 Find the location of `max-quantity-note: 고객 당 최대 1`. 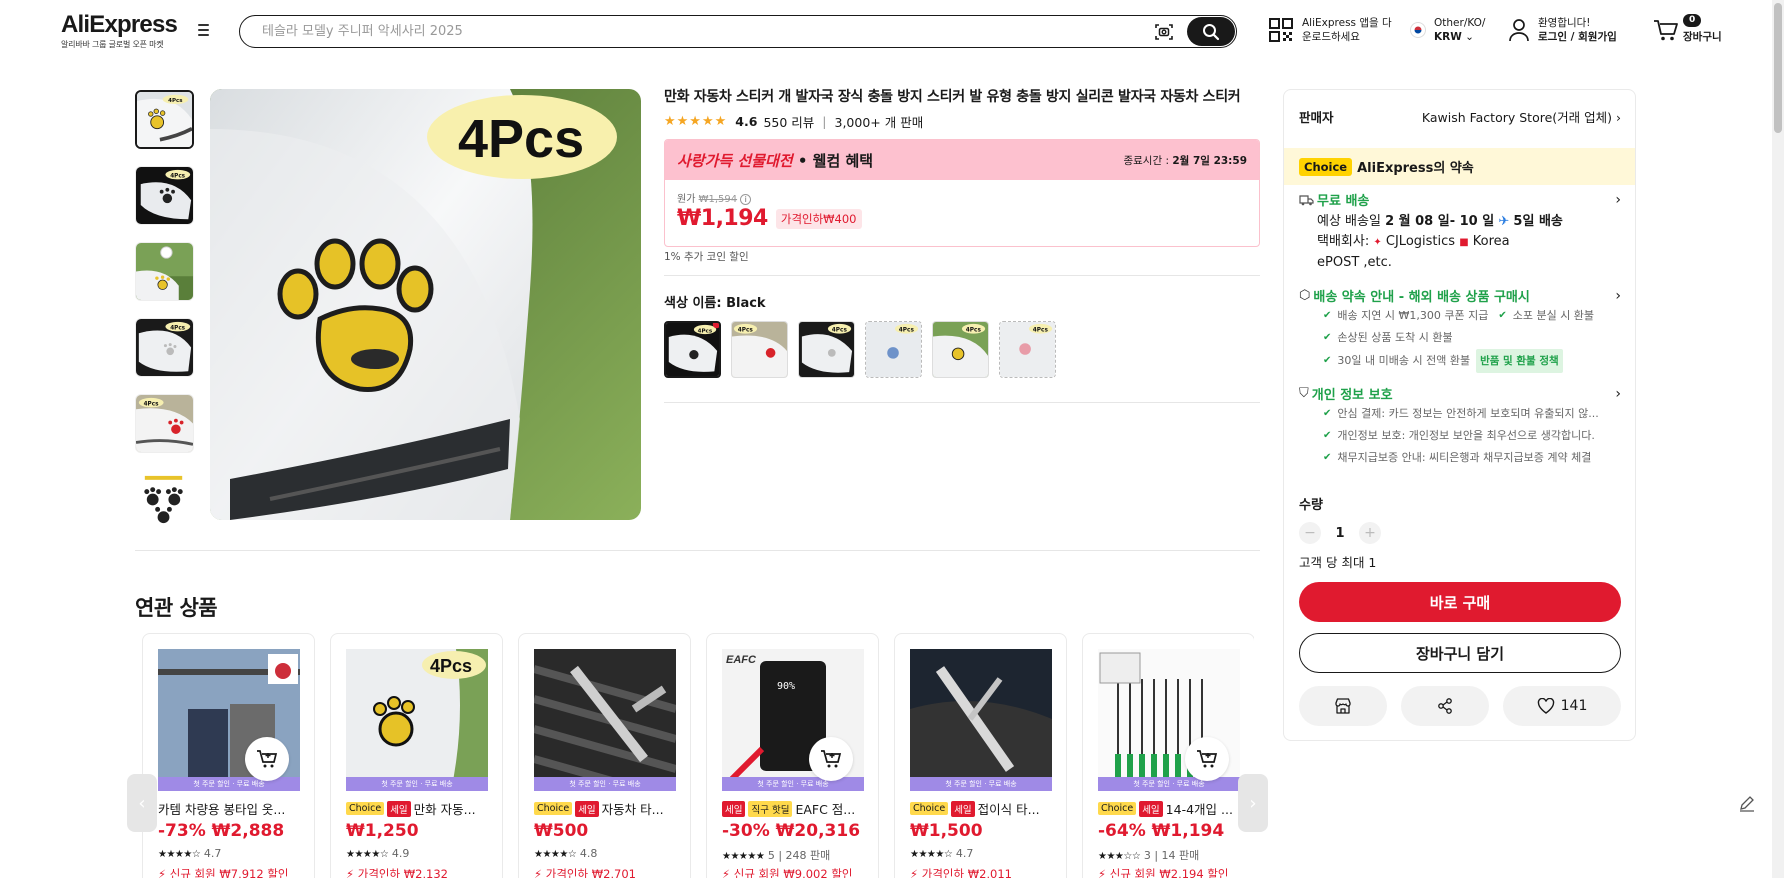

max-quantity-note: 고객 당 최대 1 is located at coordinates (1338, 562).